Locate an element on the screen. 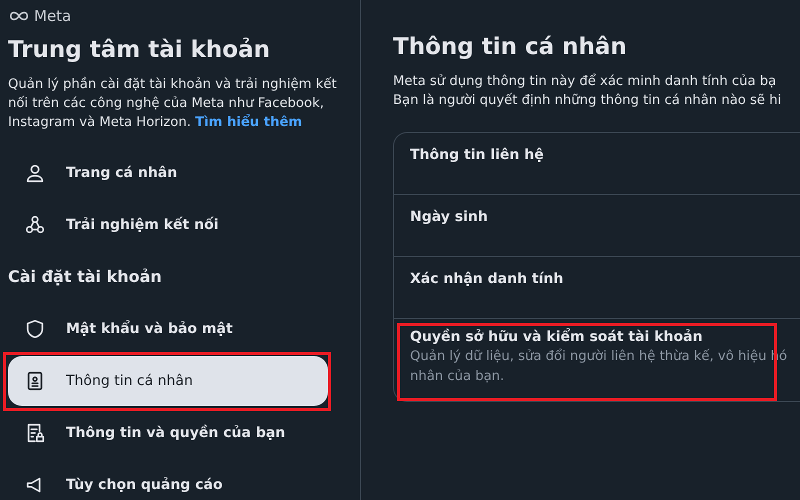 The width and height of the screenshot is (800, 500). sidebar-item: Mật khẩu và bảo mật is located at coordinates (168, 329).